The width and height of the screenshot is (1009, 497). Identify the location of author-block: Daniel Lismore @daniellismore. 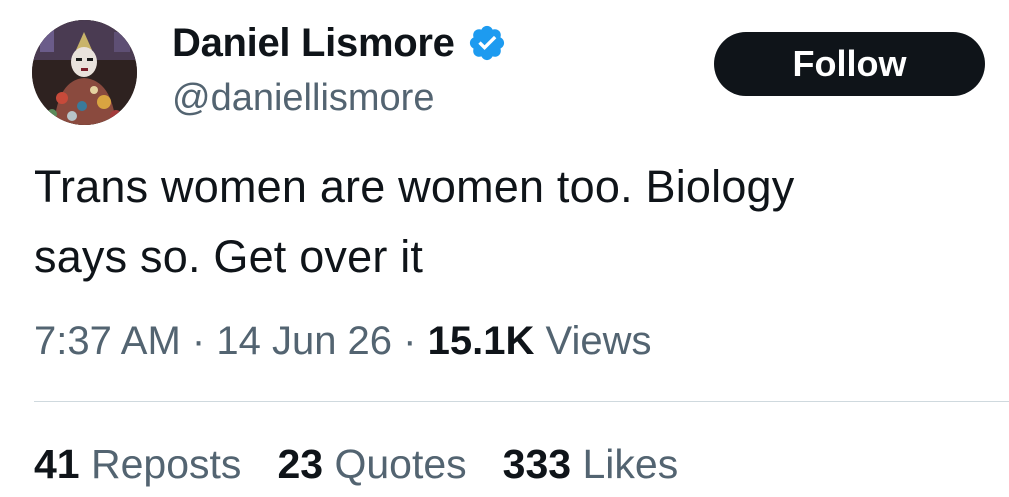
(339, 70).